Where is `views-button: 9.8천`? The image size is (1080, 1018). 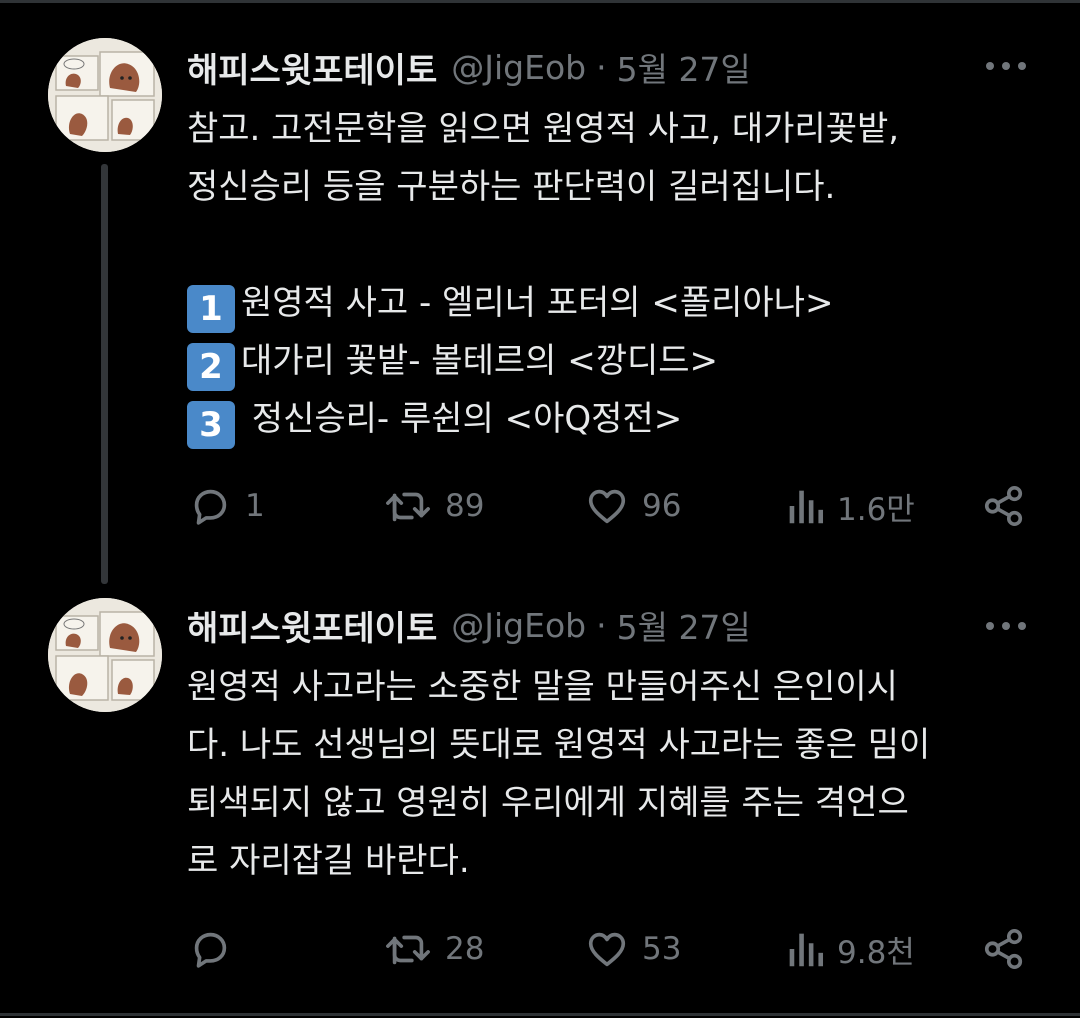 views-button: 9.8천 is located at coordinates (850, 949).